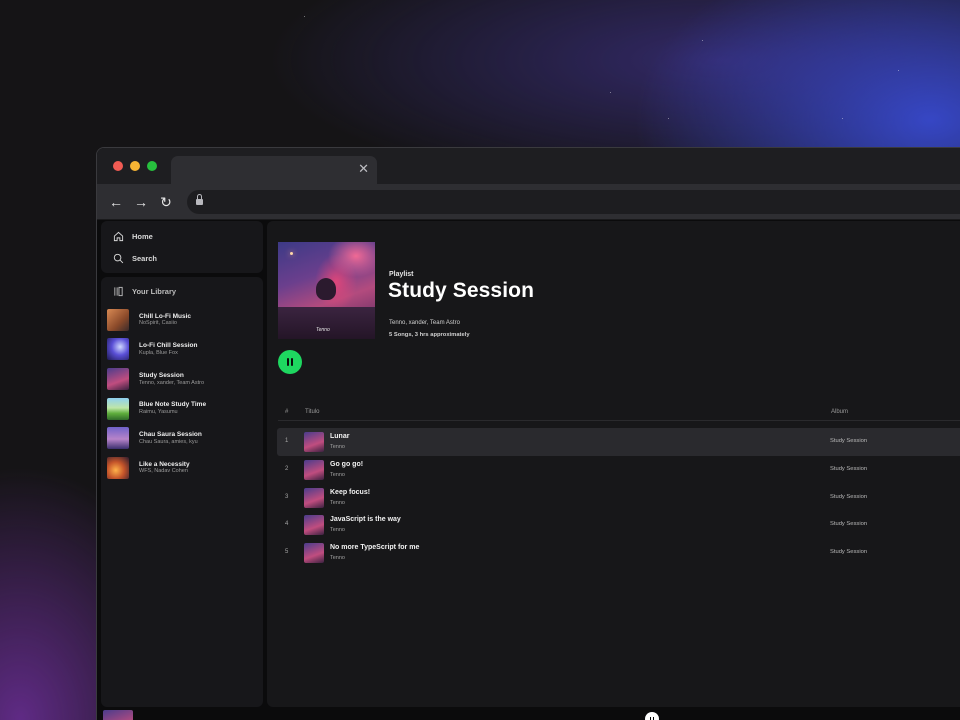 Image resolution: width=960 pixels, height=720 pixels. Describe the element at coordinates (618, 498) in the screenshot. I see `table-row: 3 Keep focus! Tenno Study Session` at that location.